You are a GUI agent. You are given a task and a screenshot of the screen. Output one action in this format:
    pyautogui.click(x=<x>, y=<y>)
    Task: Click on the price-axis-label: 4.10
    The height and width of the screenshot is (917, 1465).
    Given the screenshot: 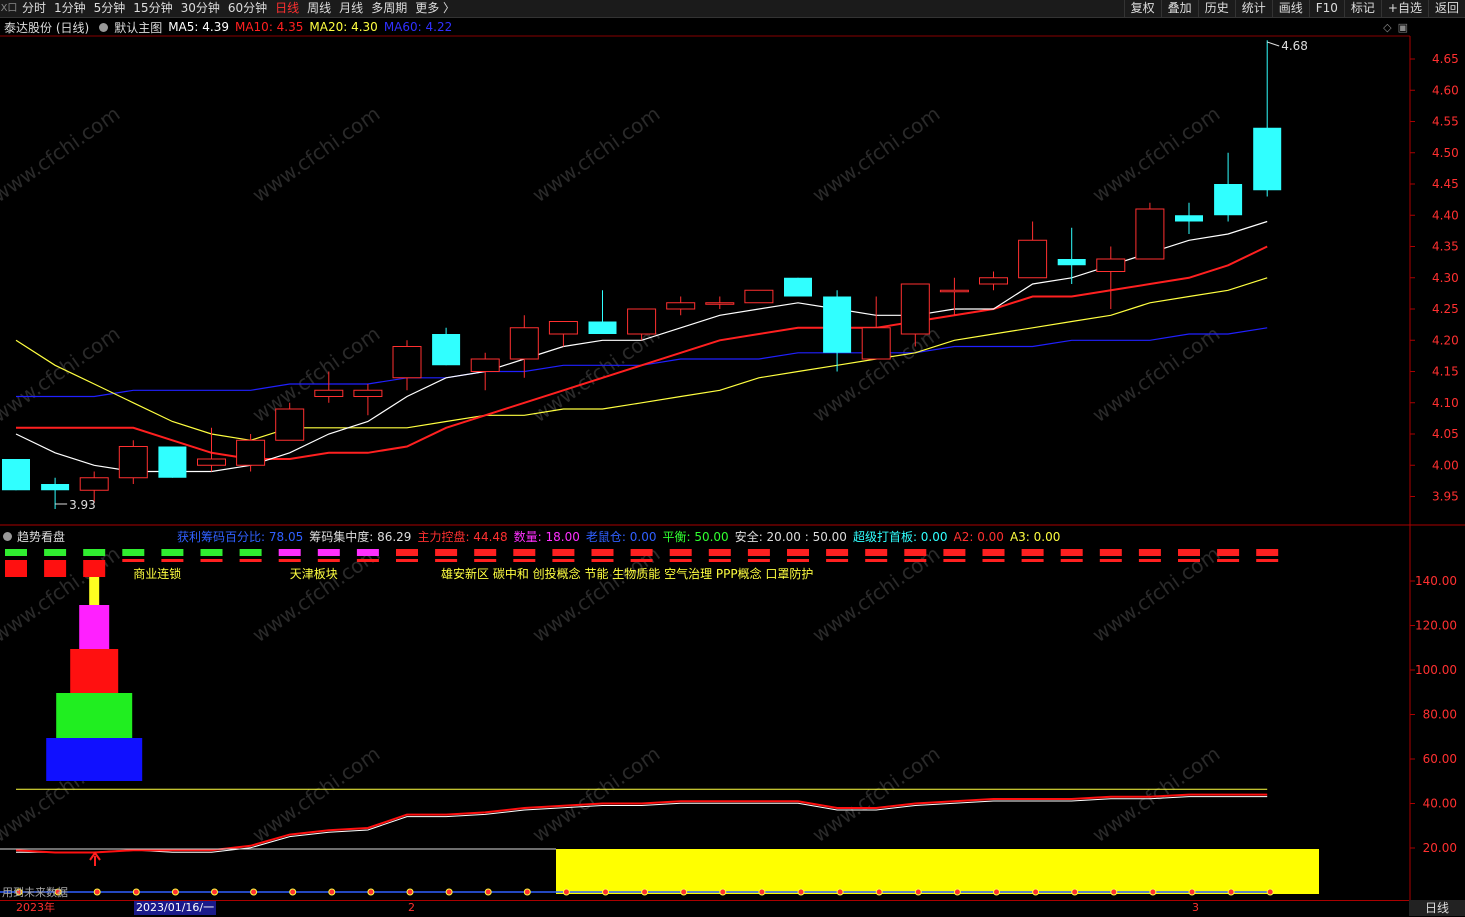 What is the action you would take?
    pyautogui.click(x=1445, y=403)
    